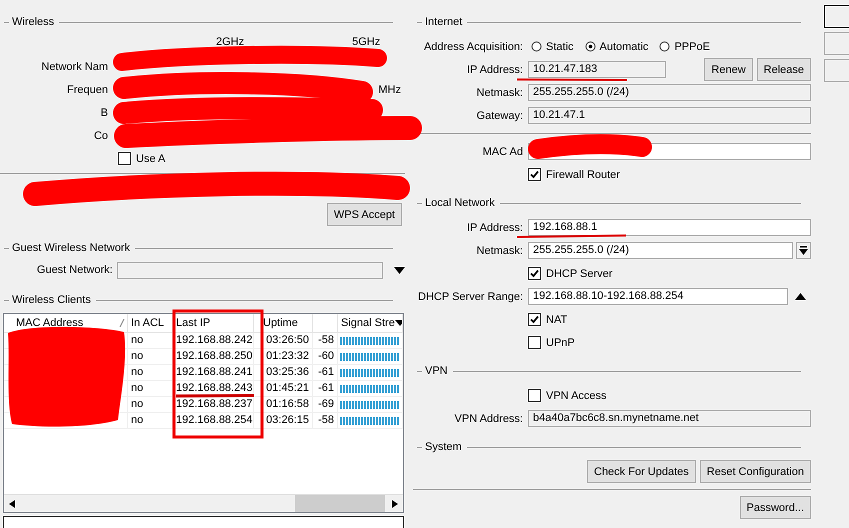 The image size is (849, 528). I want to click on table-cell: -69, so click(325, 404).